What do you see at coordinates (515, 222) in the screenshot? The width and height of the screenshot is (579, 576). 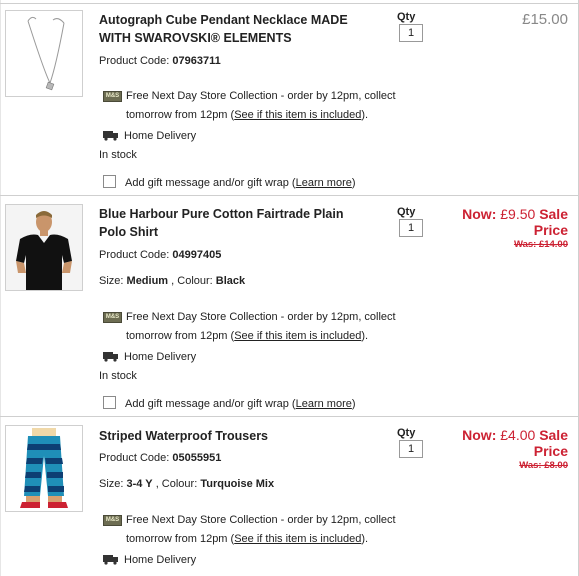 I see `sale-price: Now: £9.50 Sale Price` at bounding box center [515, 222].